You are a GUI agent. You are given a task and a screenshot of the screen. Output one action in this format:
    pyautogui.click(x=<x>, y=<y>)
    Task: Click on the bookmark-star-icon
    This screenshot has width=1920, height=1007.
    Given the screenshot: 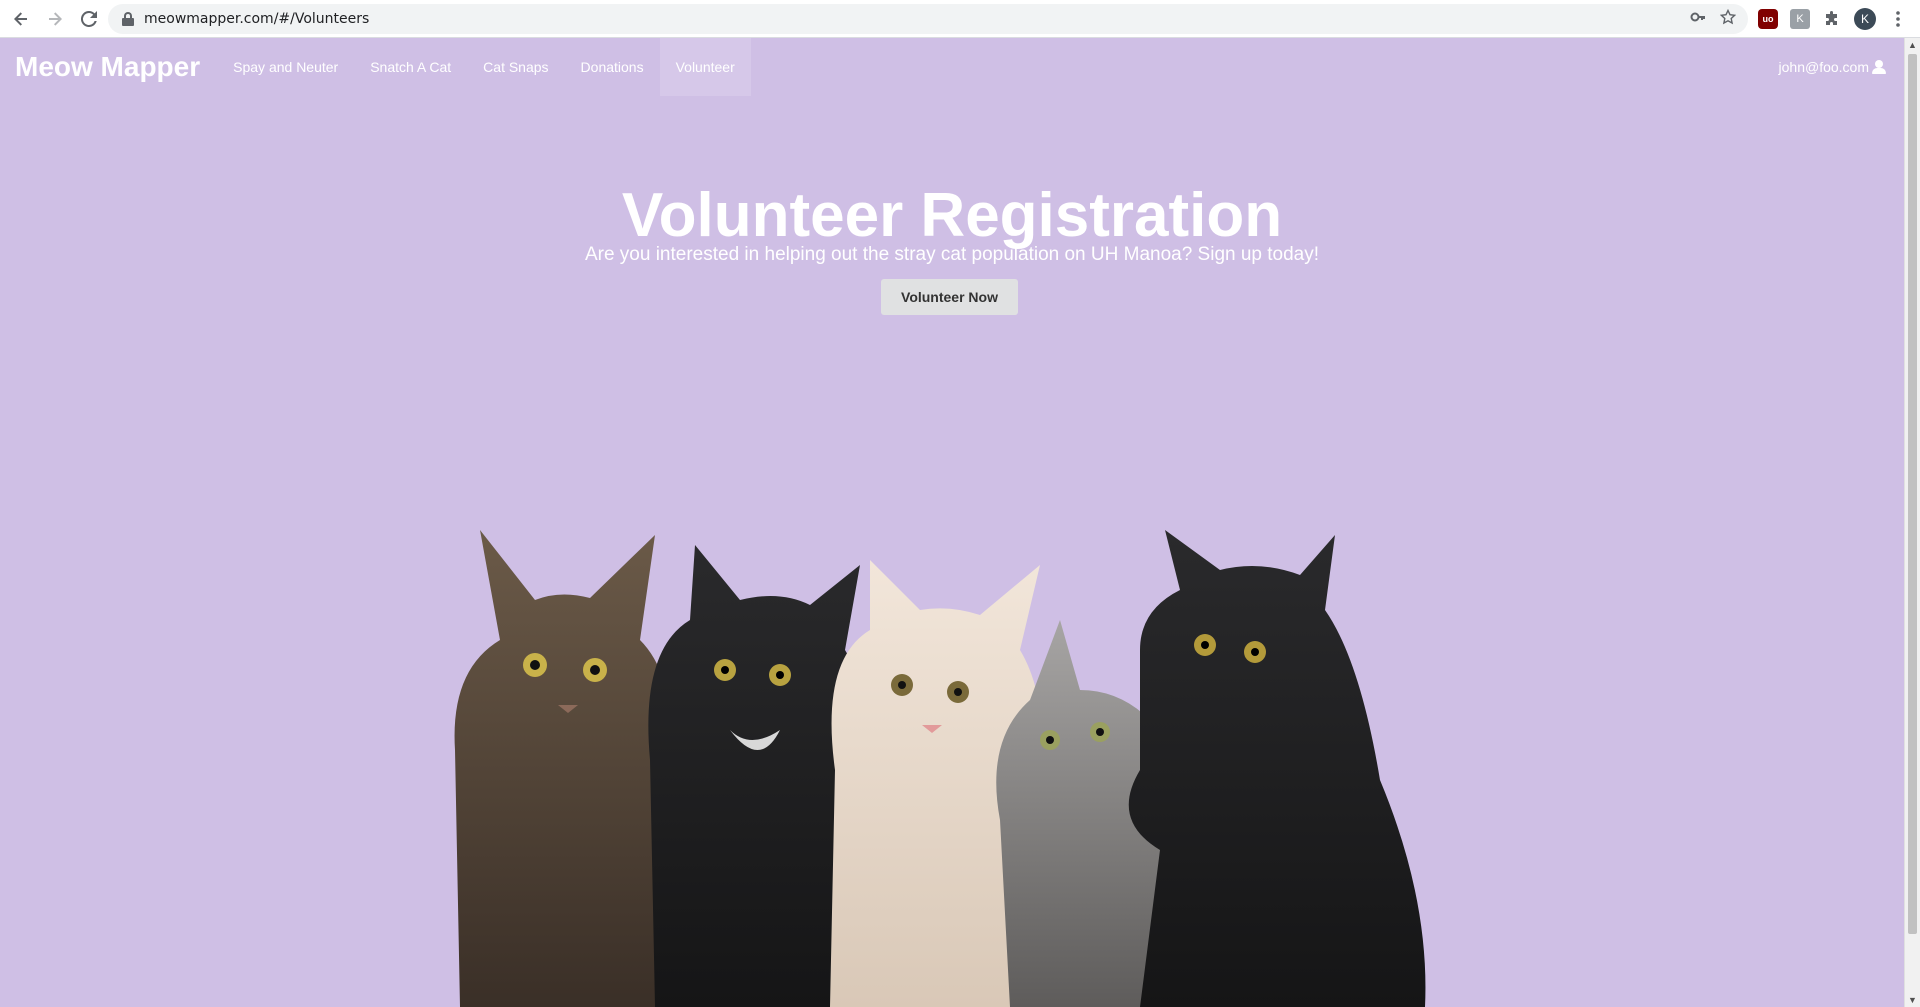 What is the action you would take?
    pyautogui.click(x=1728, y=18)
    